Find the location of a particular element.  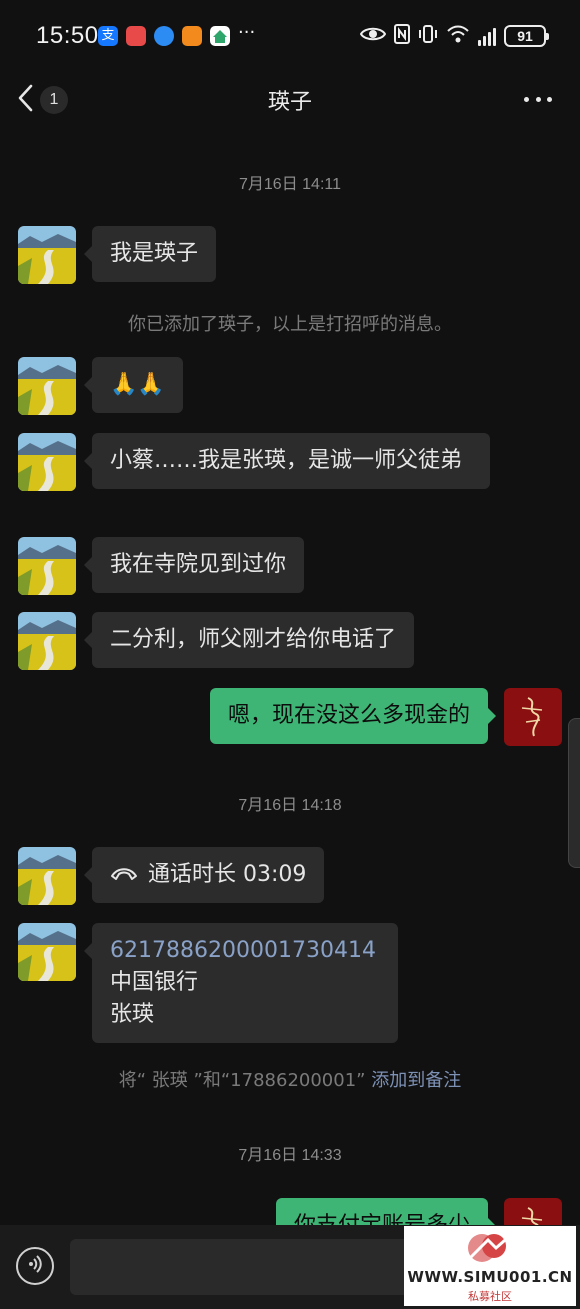

received-message-bubble: 🙏🙏 is located at coordinates (133, 385).